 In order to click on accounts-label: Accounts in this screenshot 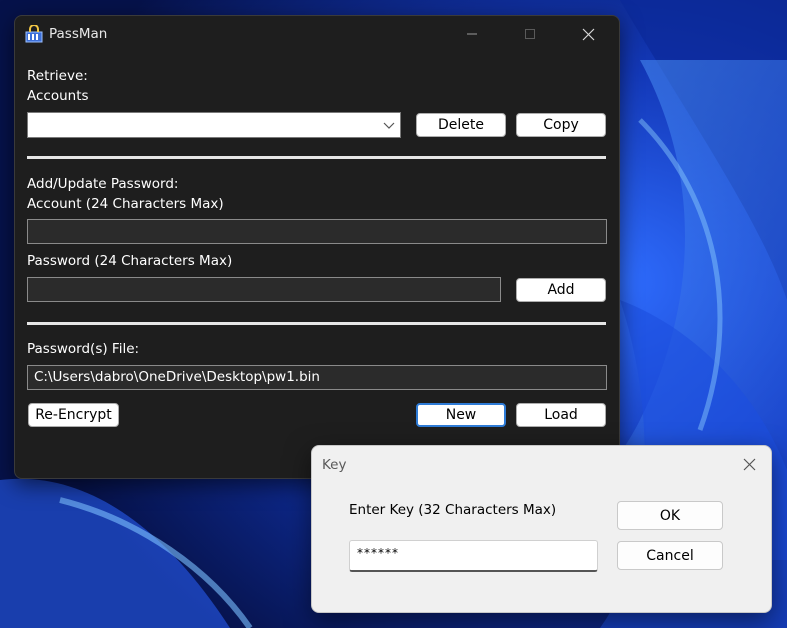, I will do `click(58, 96)`.